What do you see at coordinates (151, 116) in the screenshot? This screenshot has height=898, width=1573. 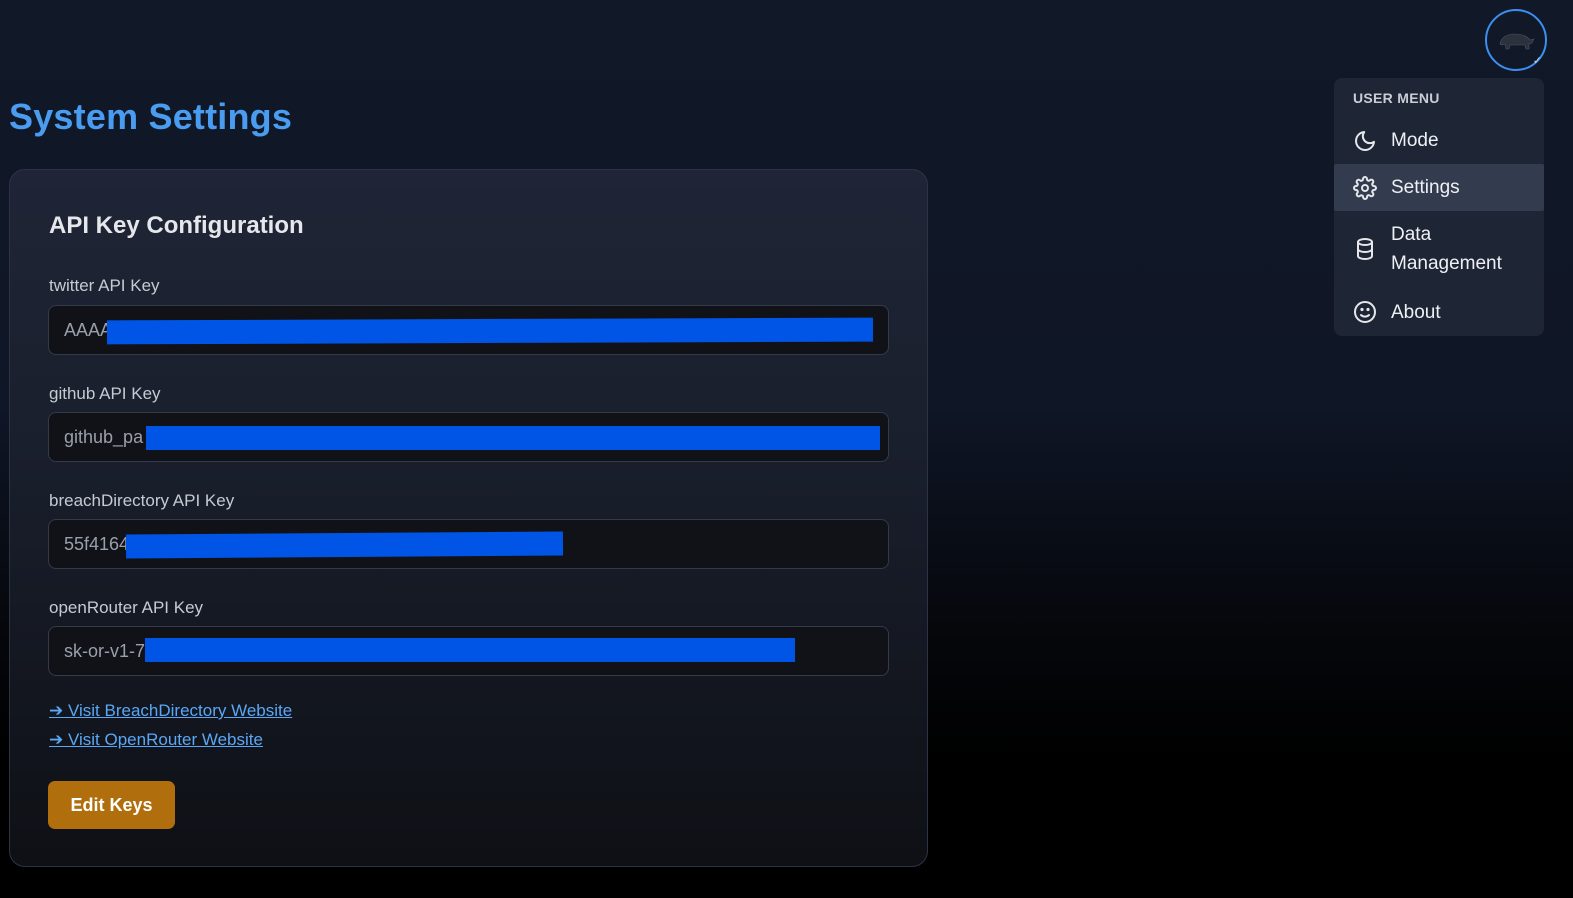 I see `page-title: System Settings` at bounding box center [151, 116].